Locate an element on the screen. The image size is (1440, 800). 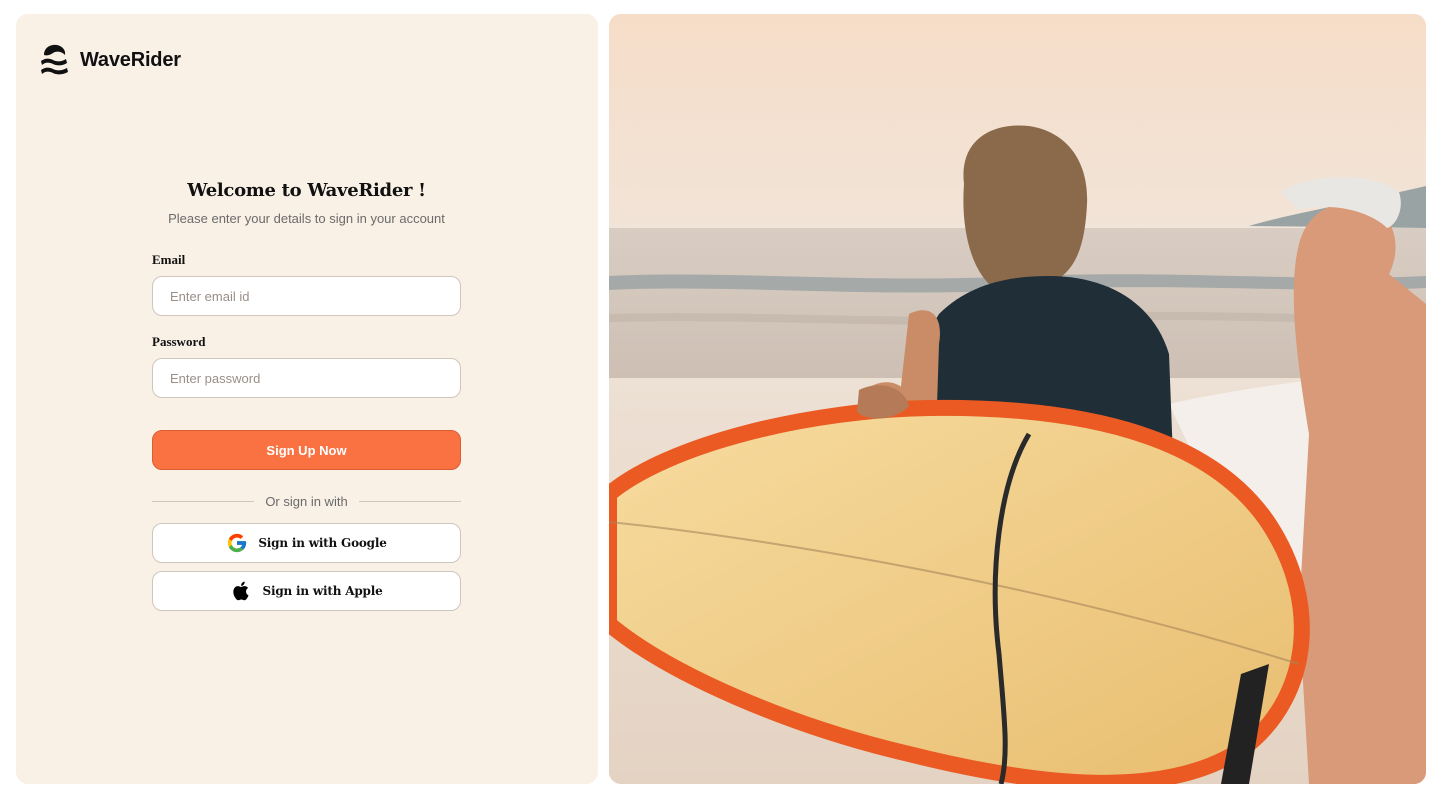
email-label: Email is located at coordinates (169, 259).